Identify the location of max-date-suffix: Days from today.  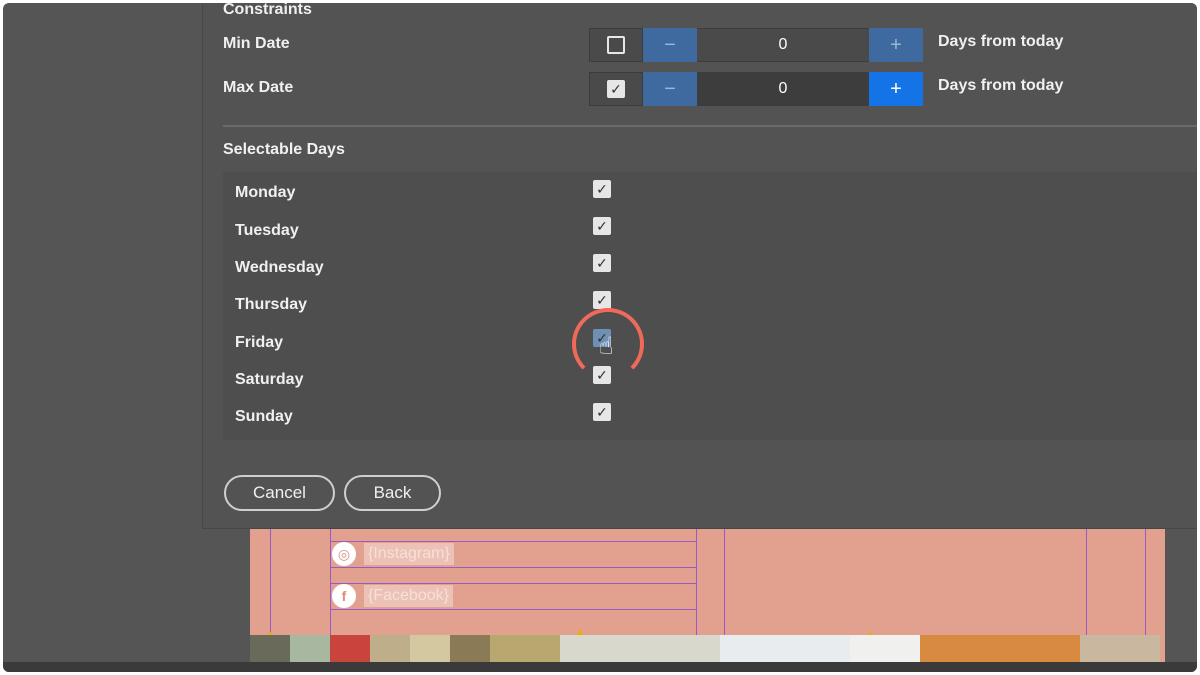
(1001, 85).